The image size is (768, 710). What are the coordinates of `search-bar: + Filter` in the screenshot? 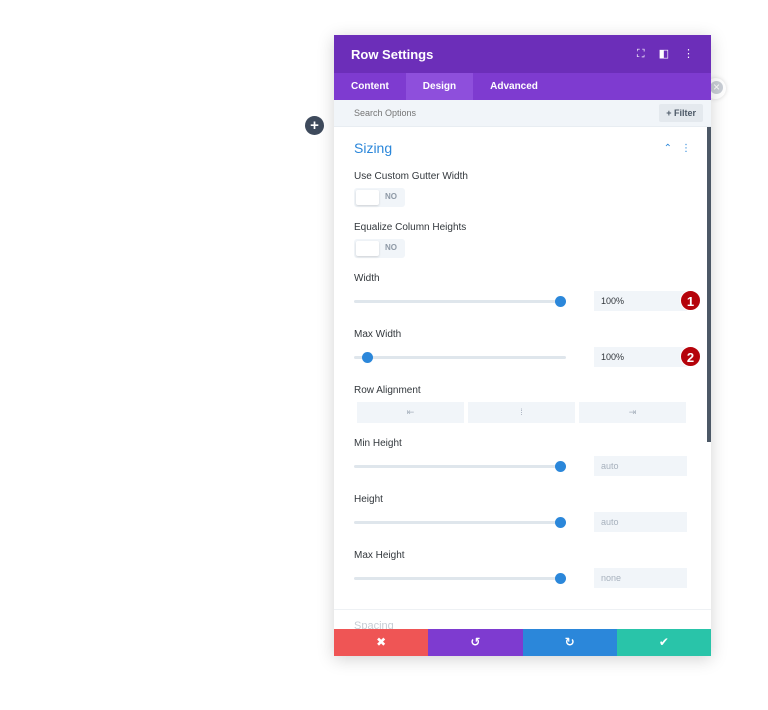 It's located at (522, 113).